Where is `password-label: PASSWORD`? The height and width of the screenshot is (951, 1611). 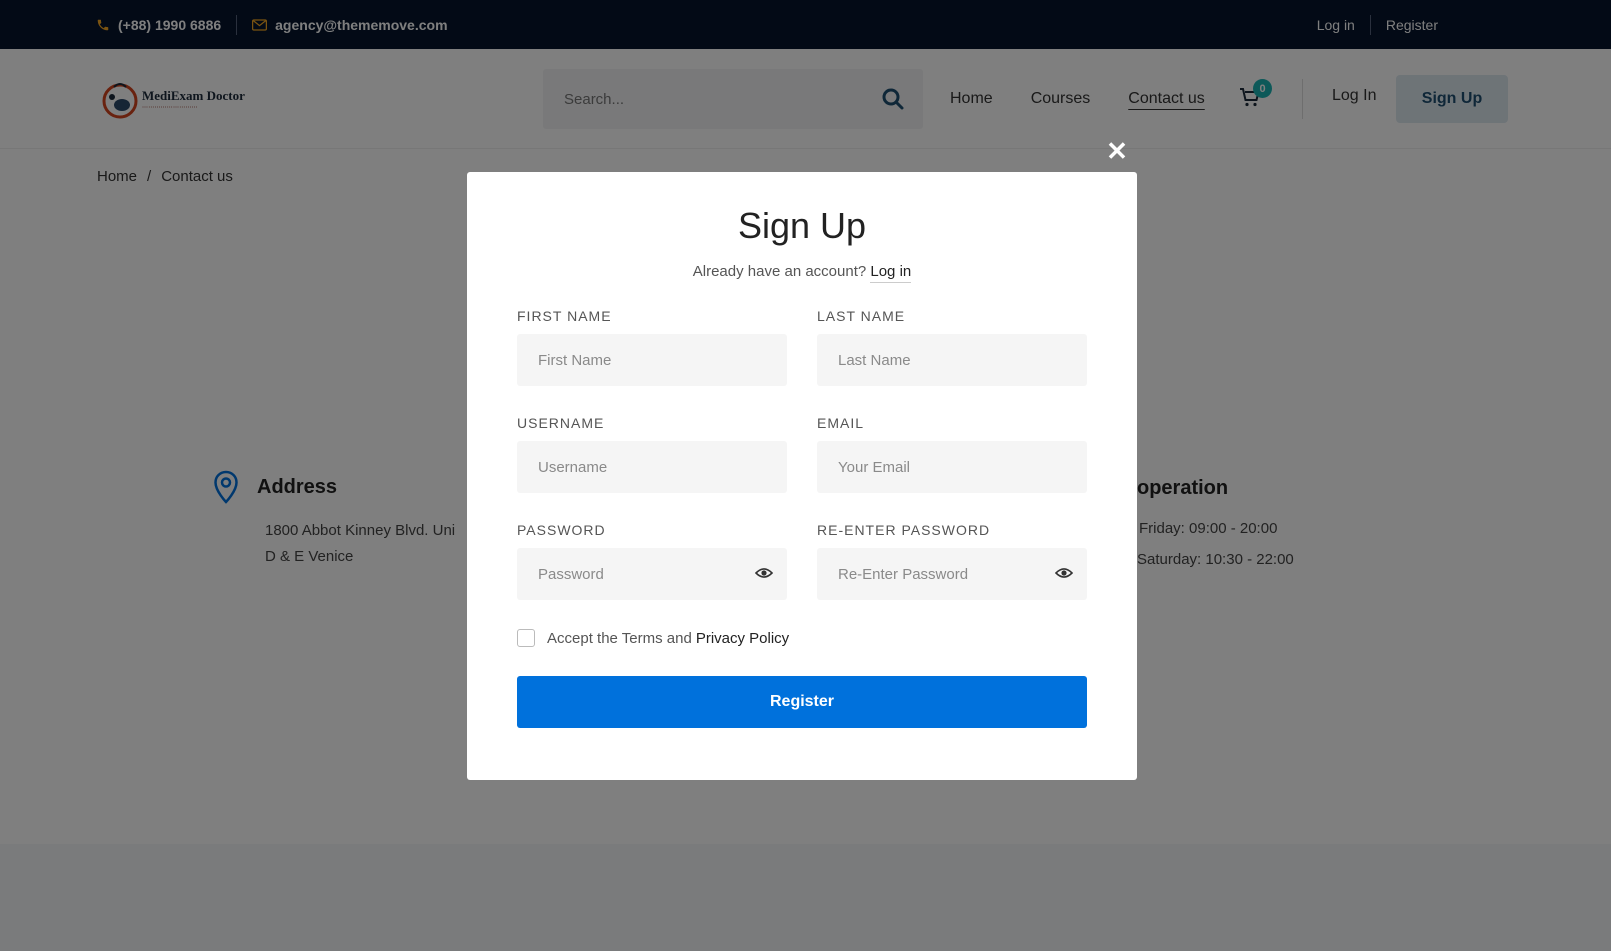
password-label: PASSWORD is located at coordinates (561, 530).